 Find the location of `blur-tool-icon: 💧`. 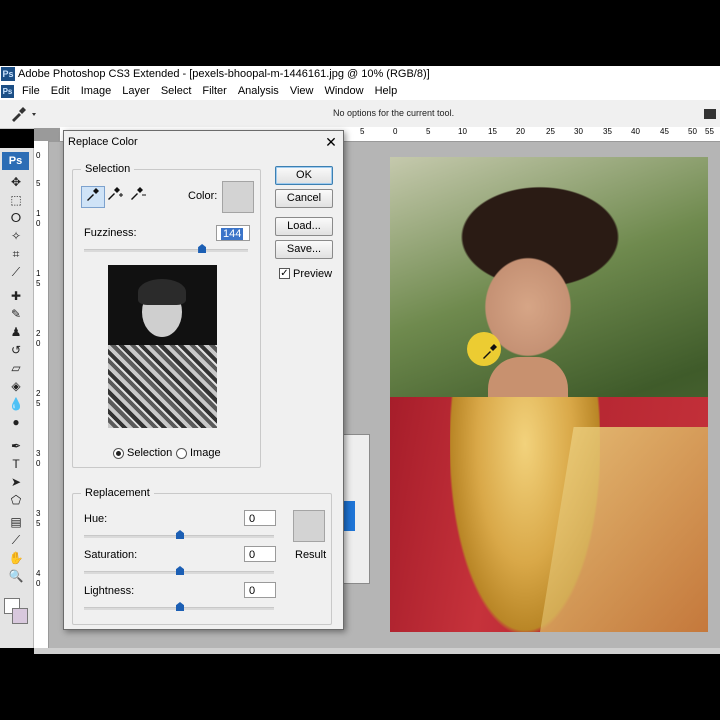

blur-tool-icon: 💧 is located at coordinates (16, 404).